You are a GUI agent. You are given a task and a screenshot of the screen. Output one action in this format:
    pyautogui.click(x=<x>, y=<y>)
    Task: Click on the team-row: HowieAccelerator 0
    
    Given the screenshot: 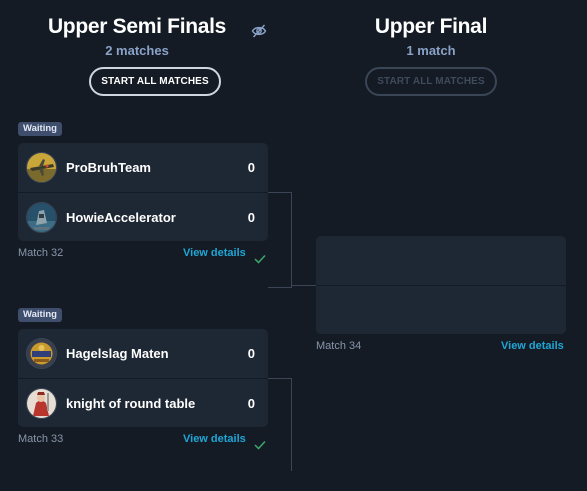 What is the action you would take?
    pyautogui.click(x=143, y=217)
    